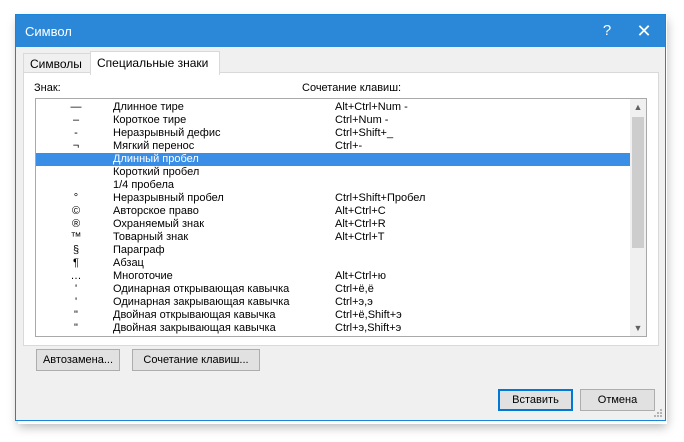  Describe the element at coordinates (76, 133) in the screenshot. I see `character-glyph: -` at that location.